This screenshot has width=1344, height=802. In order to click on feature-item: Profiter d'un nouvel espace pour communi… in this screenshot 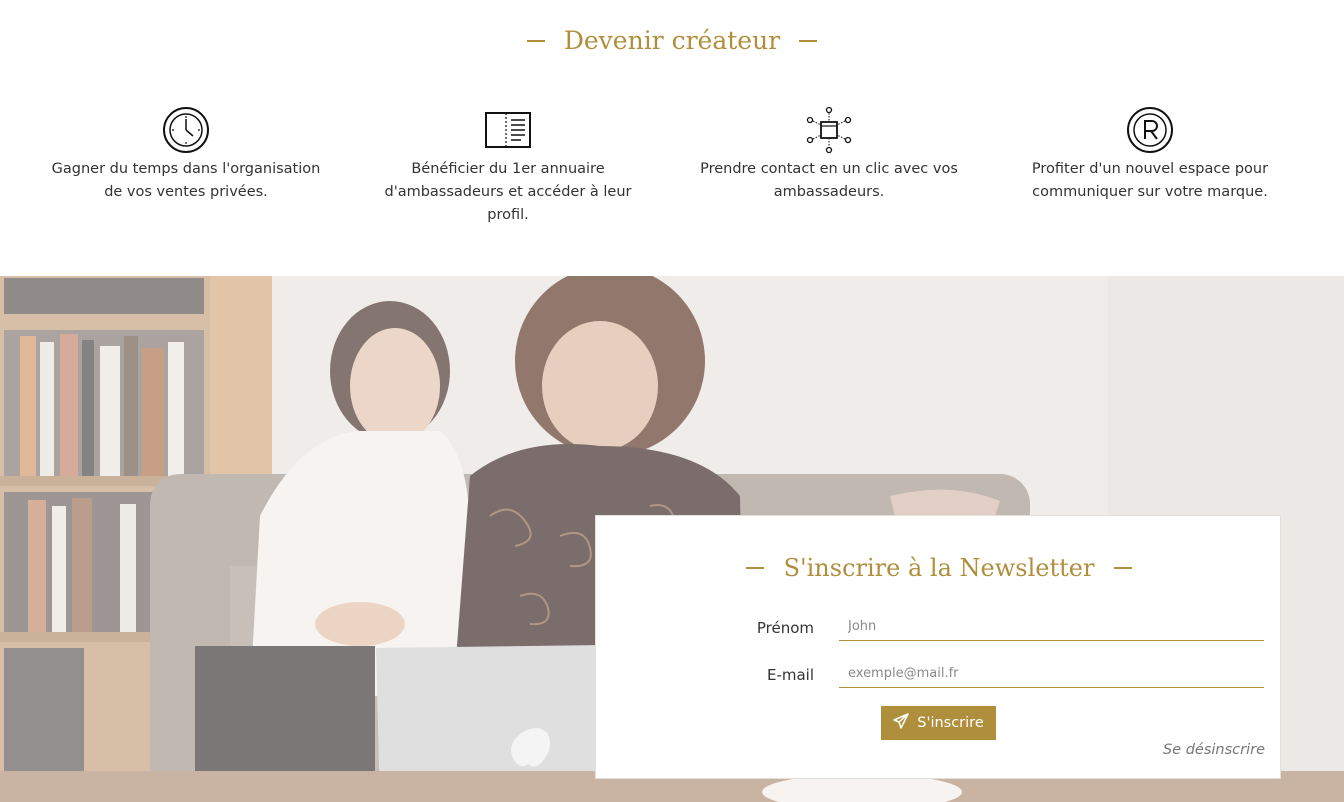, I will do `click(1150, 155)`.